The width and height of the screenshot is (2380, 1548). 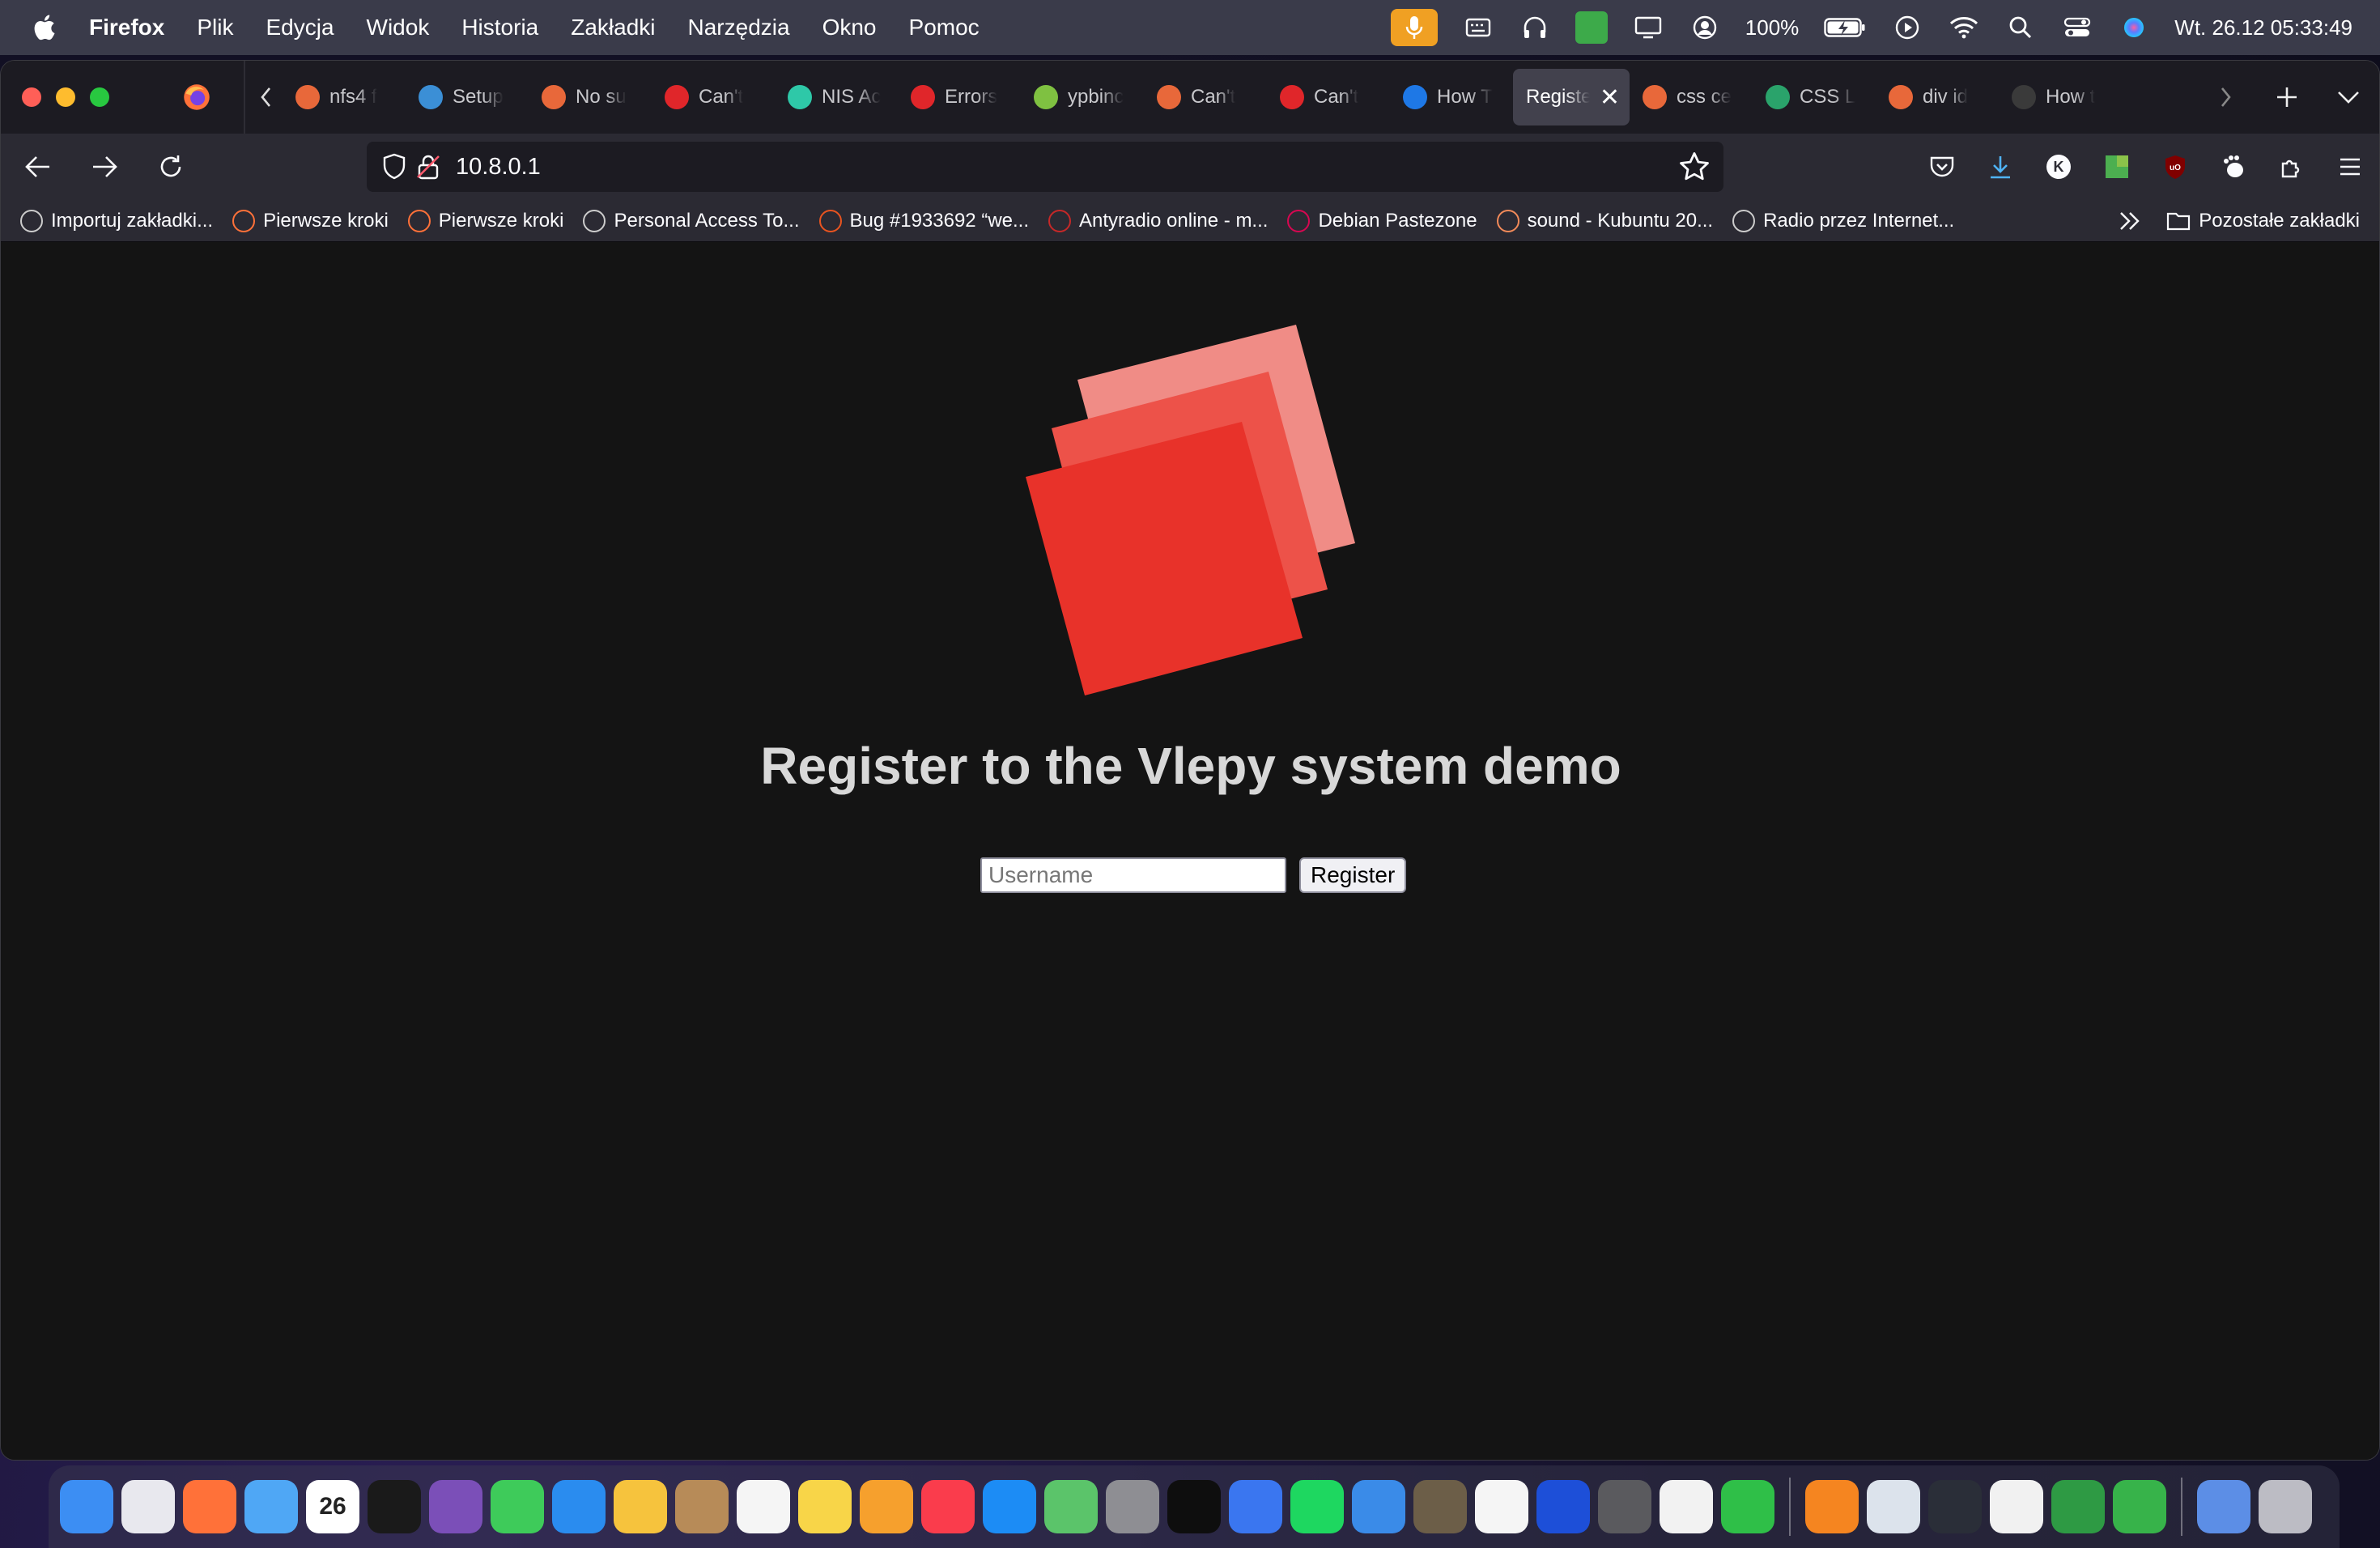 What do you see at coordinates (1893, 1506) in the screenshot?
I see `dock-preview-icon` at bounding box center [1893, 1506].